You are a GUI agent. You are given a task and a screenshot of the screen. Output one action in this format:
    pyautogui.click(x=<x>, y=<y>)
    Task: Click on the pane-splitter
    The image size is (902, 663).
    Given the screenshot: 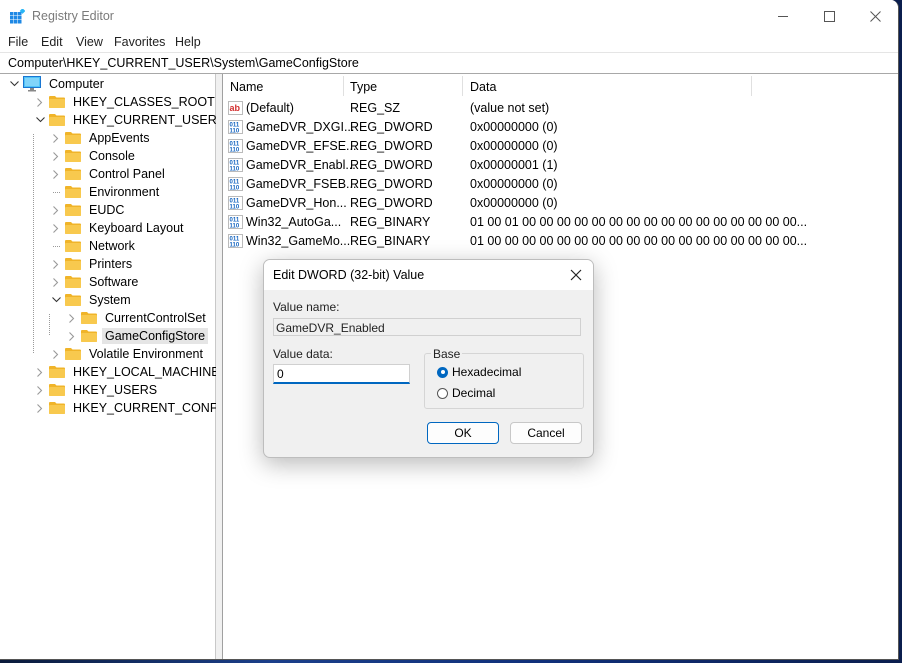 What is the action you would take?
    pyautogui.click(x=219, y=366)
    